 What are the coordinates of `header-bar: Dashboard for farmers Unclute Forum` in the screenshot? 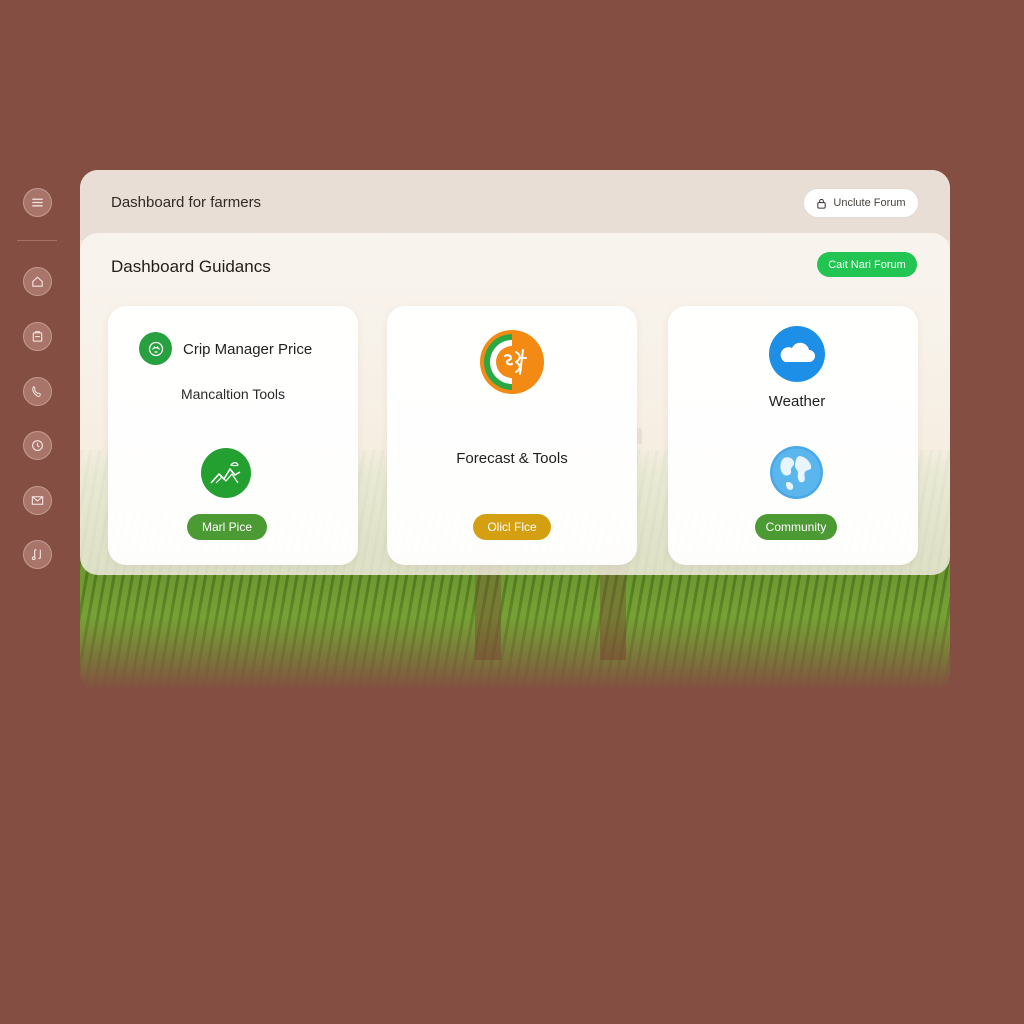 It's located at (515, 205).